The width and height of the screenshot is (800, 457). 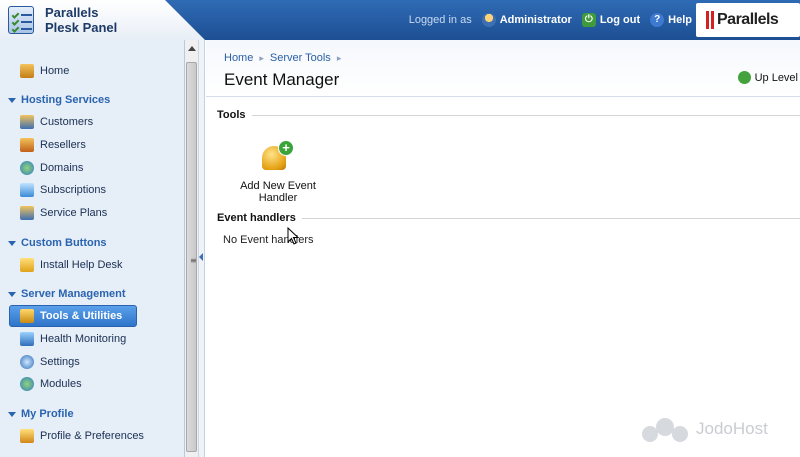 What do you see at coordinates (535, 20) in the screenshot?
I see `user-name: Administrator` at bounding box center [535, 20].